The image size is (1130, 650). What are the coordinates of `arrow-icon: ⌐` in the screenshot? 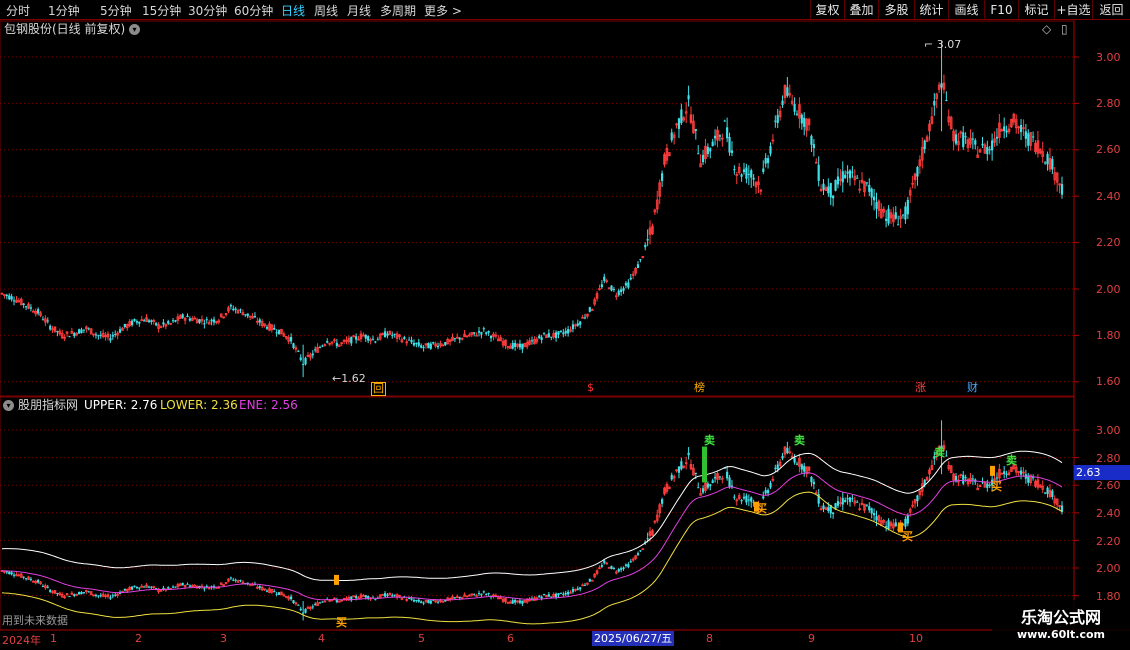 It's located at (929, 44).